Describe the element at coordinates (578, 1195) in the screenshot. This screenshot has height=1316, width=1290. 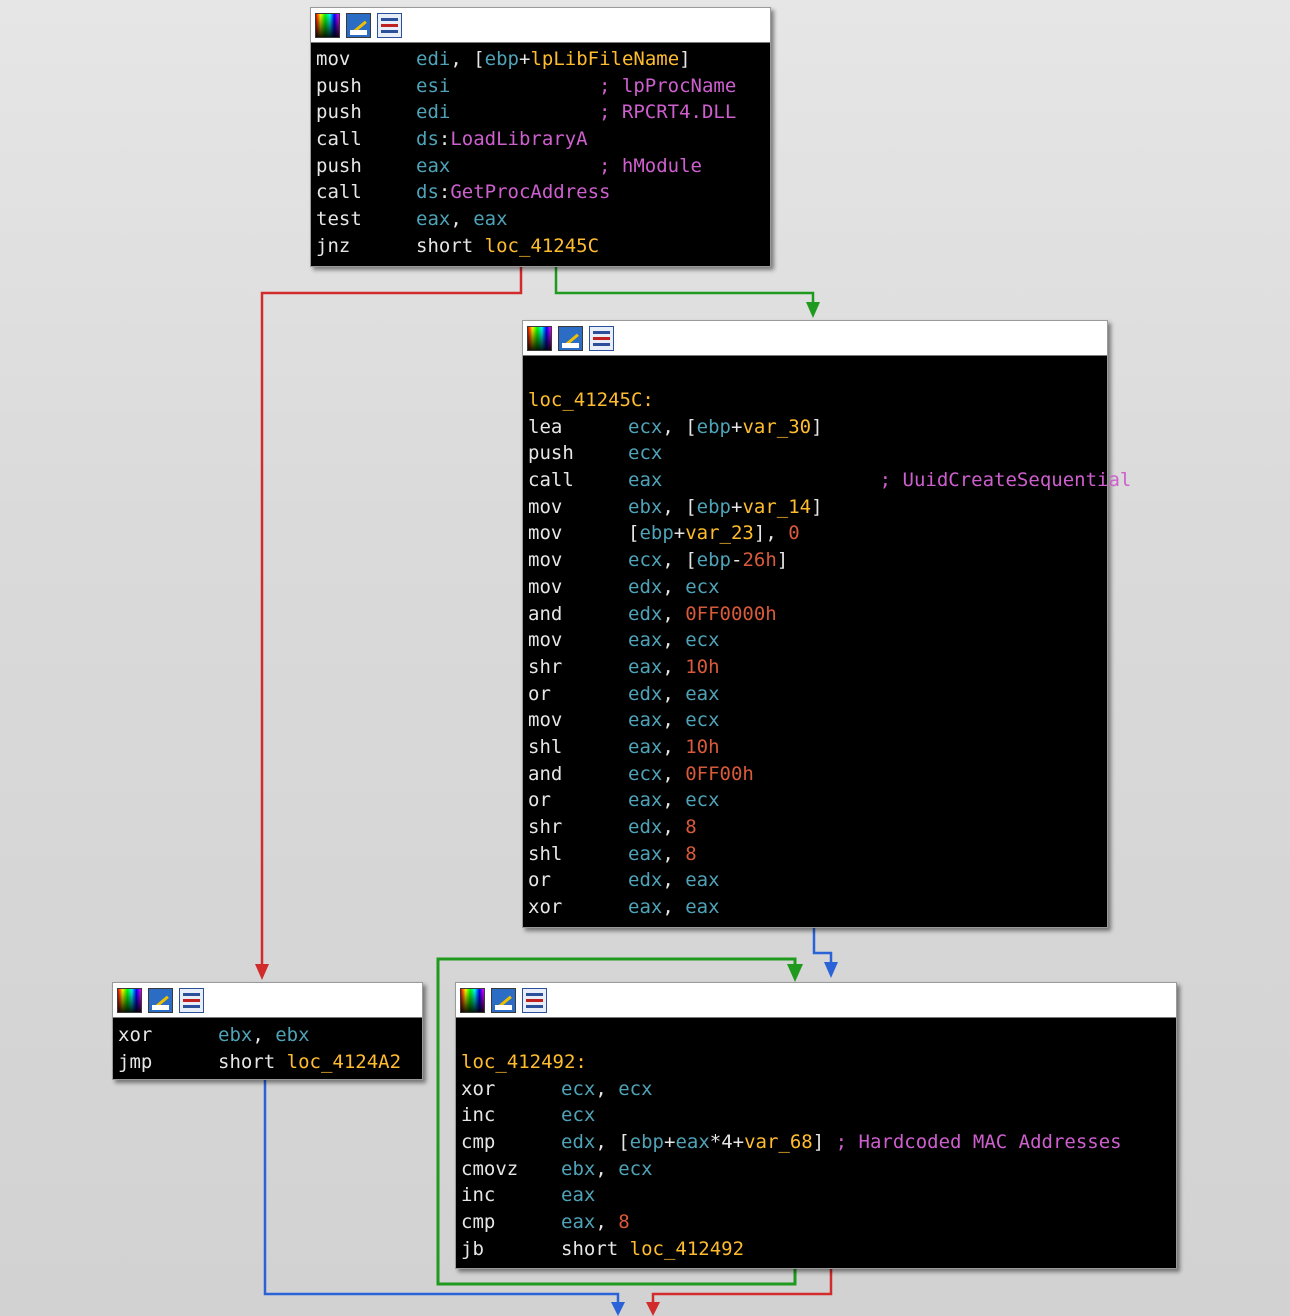
I see `instruction-operands: eax` at that location.